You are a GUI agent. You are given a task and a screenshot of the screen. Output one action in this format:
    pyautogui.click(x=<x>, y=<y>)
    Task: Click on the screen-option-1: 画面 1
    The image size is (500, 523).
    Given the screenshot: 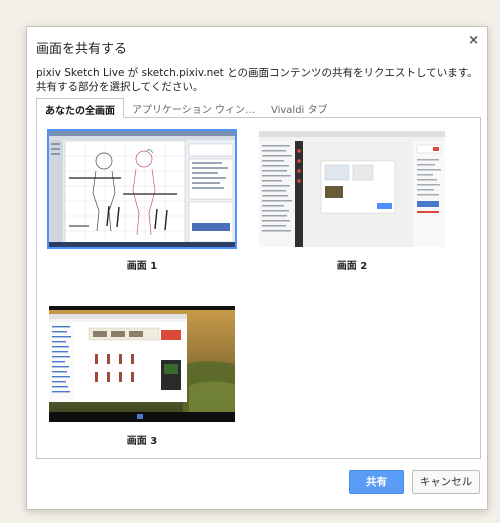 What is the action you would take?
    pyautogui.click(x=142, y=200)
    